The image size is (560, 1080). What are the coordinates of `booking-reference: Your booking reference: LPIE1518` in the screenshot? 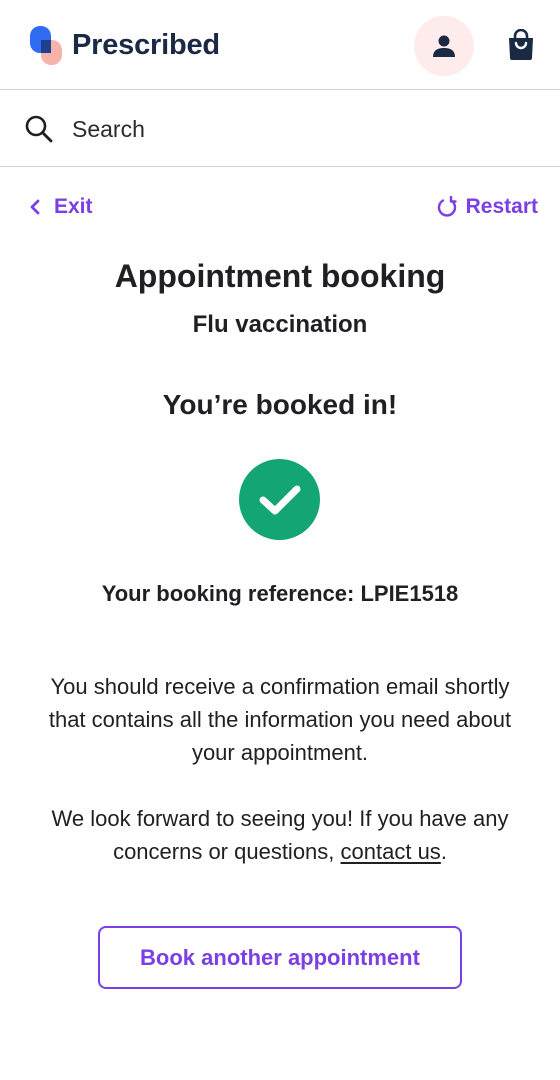 It's located at (280, 594).